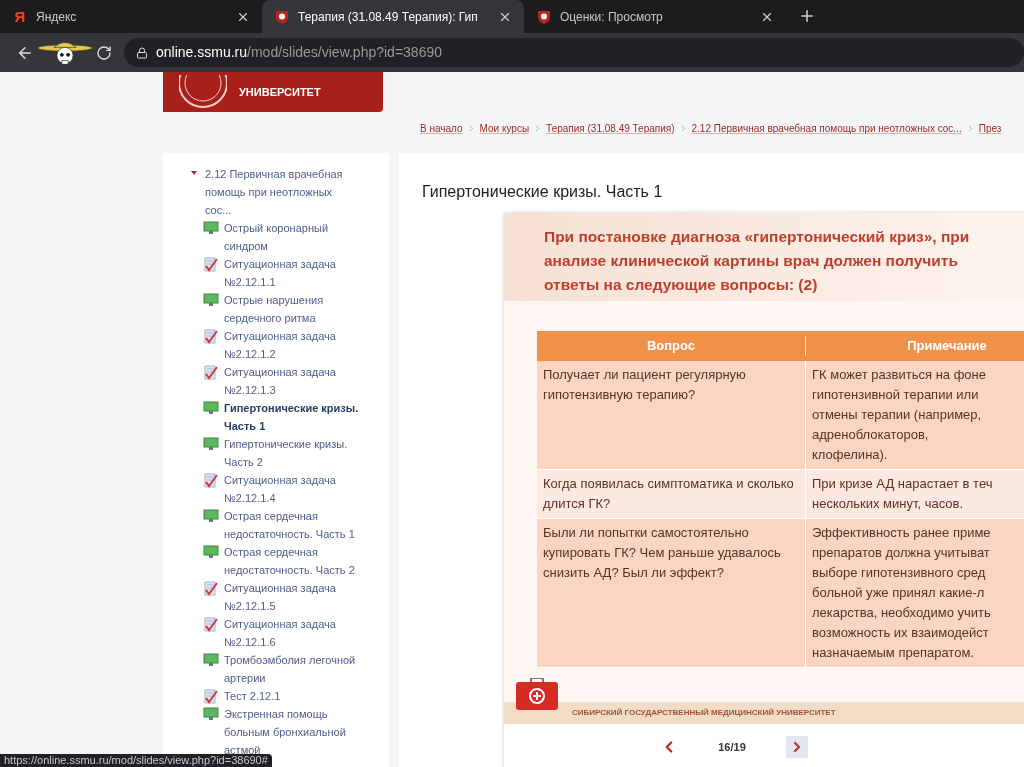 Image resolution: width=1024 pixels, height=767 pixels. I want to click on activity-link: Ситуационная задача №2.12.1.1, so click(299, 273).